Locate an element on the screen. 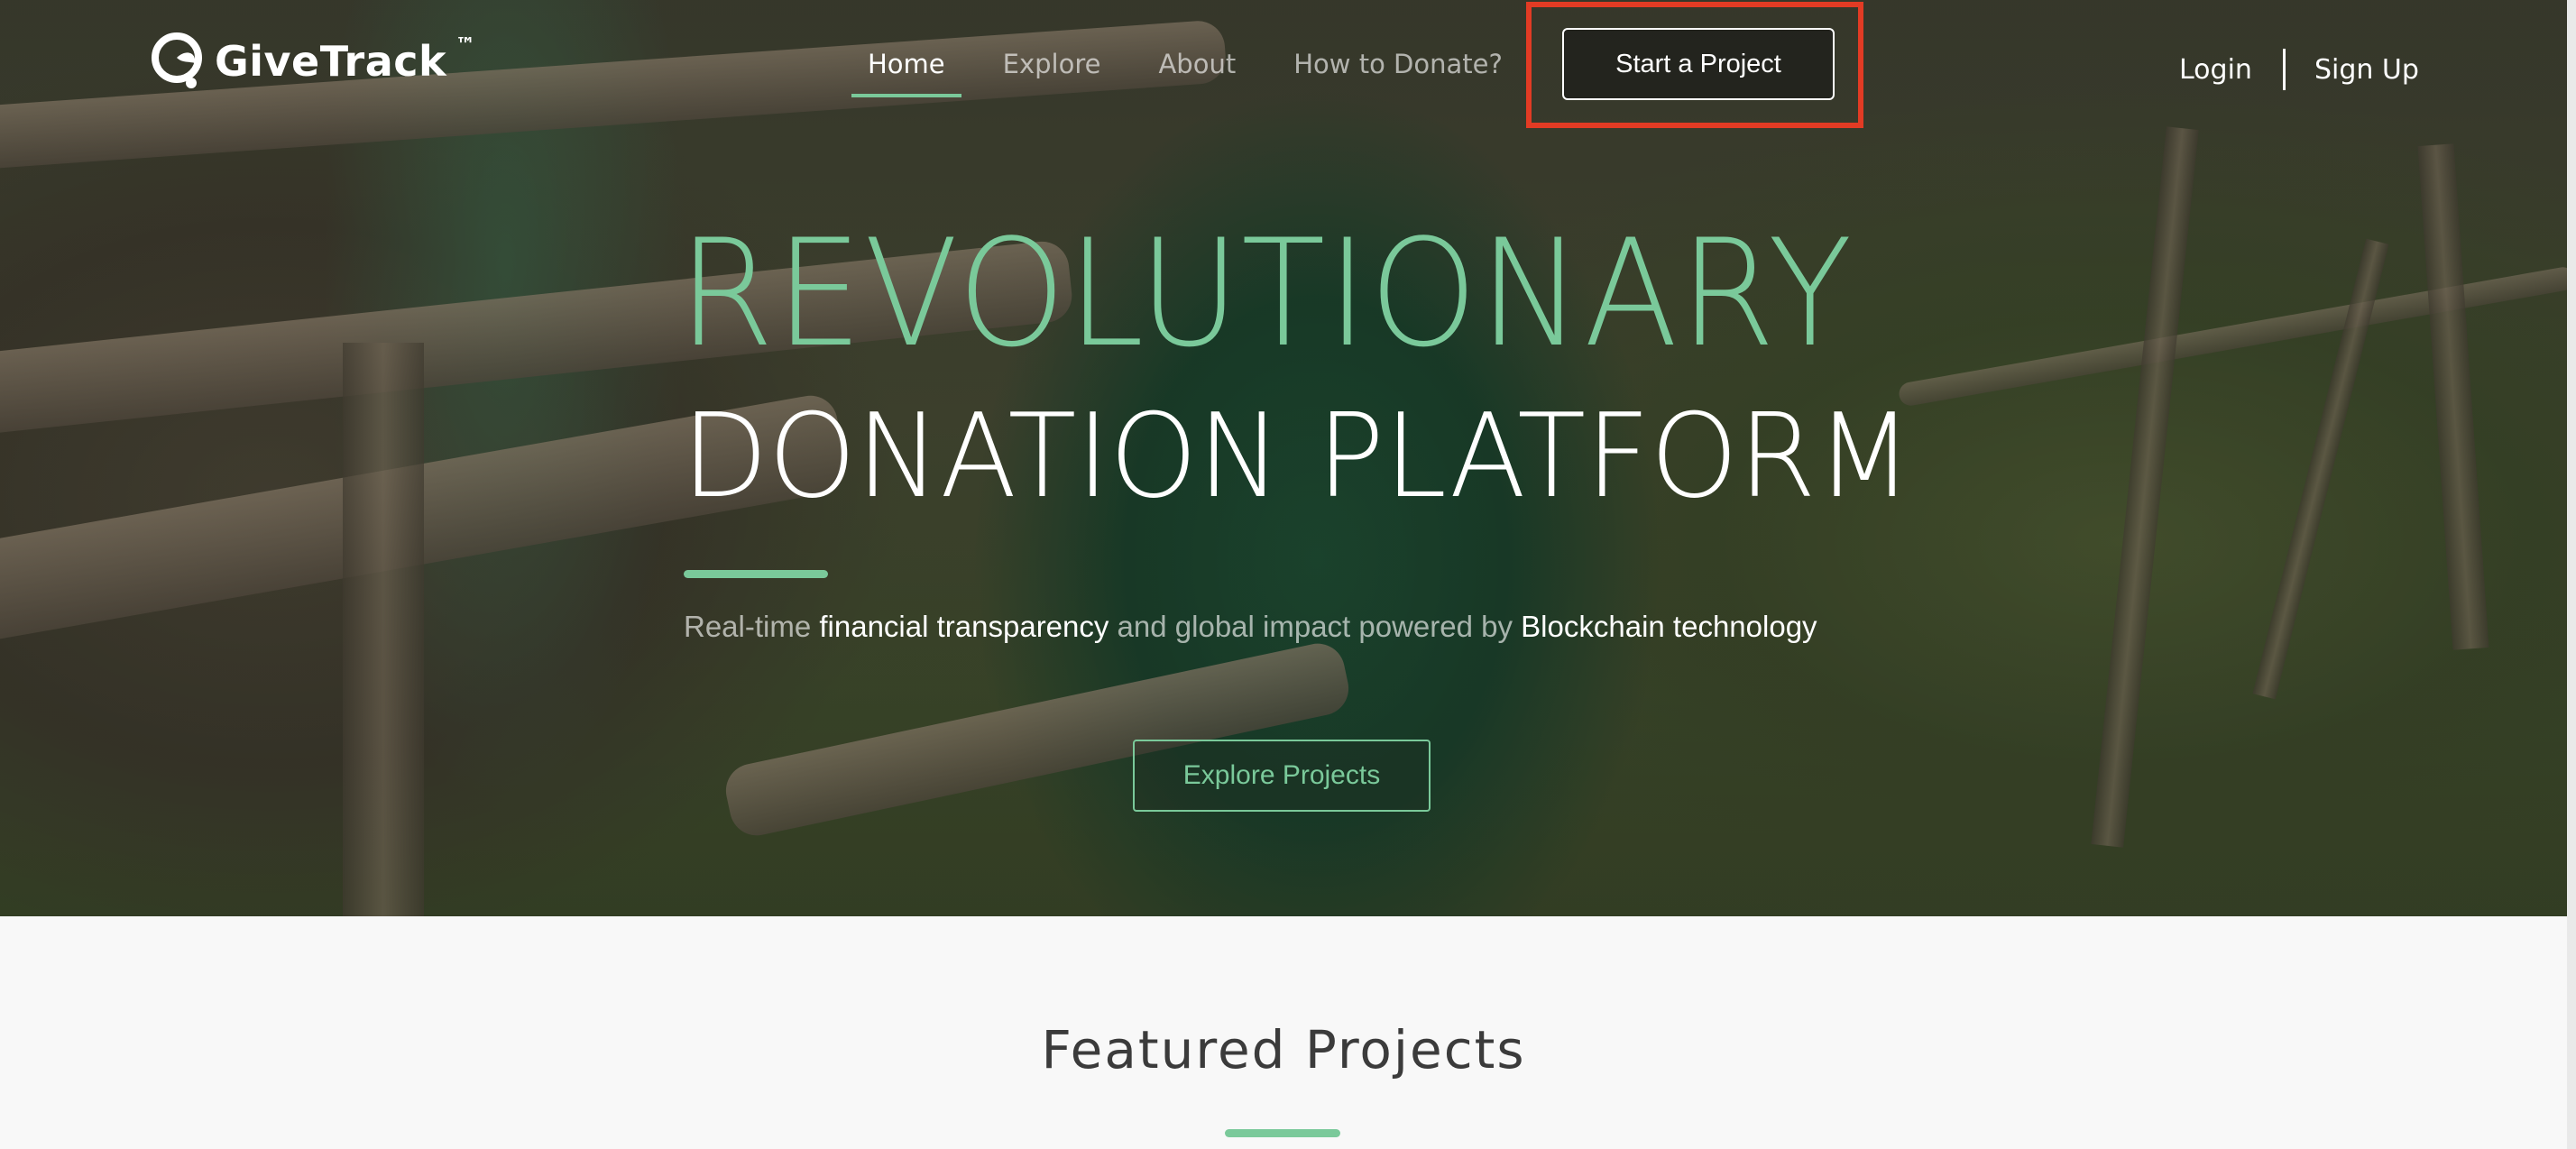  auth-divider is located at coordinates (2284, 69).